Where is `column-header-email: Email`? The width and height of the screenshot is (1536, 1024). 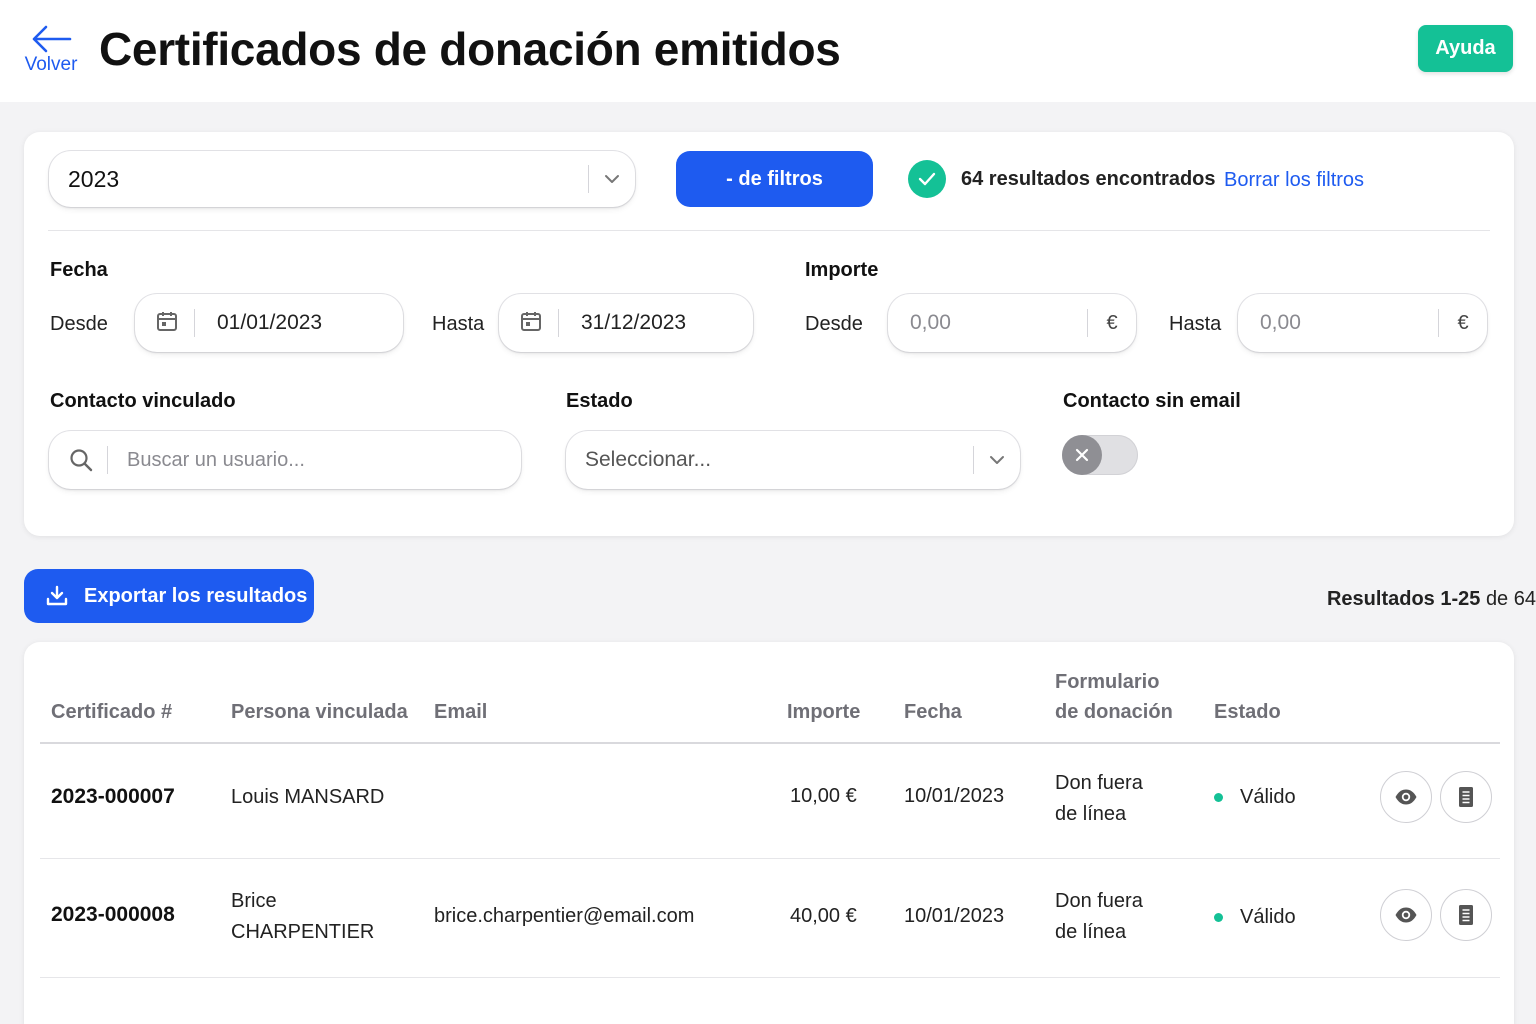 column-header-email: Email is located at coordinates (460, 712).